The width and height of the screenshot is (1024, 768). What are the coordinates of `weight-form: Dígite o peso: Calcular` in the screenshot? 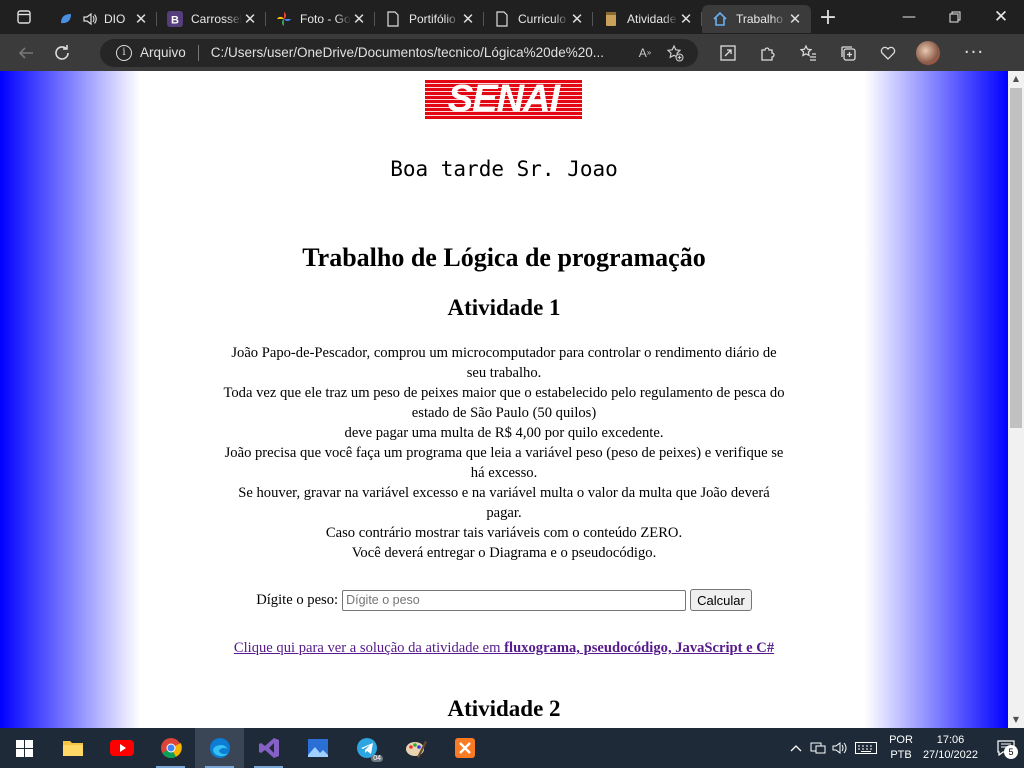 It's located at (504, 600).